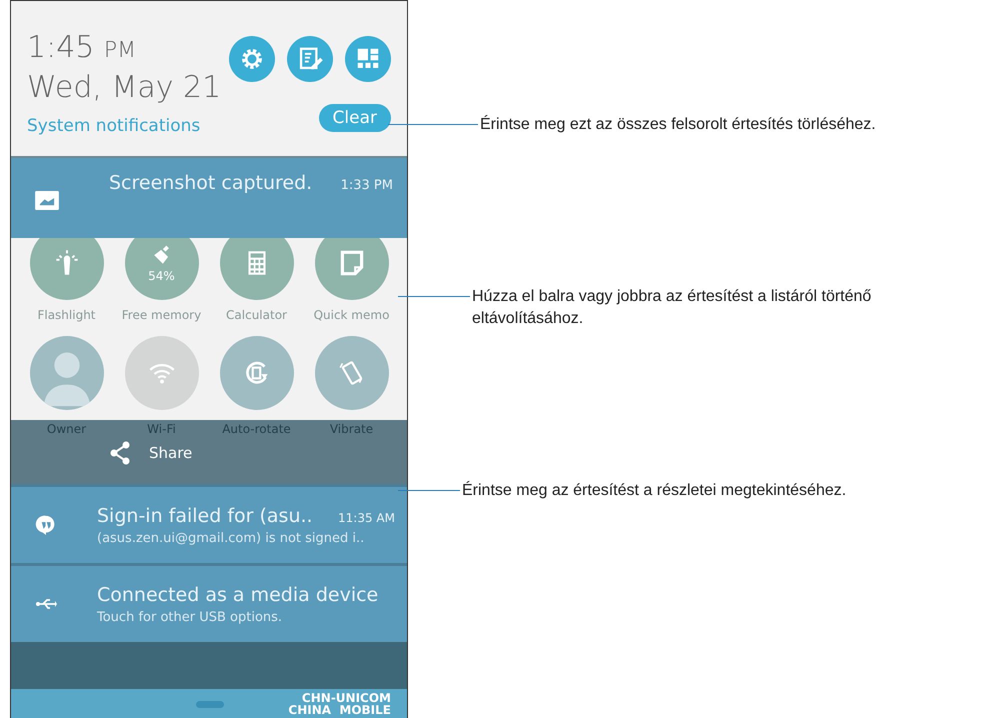  I want to click on notification-title: Screenshot captured., so click(211, 183).